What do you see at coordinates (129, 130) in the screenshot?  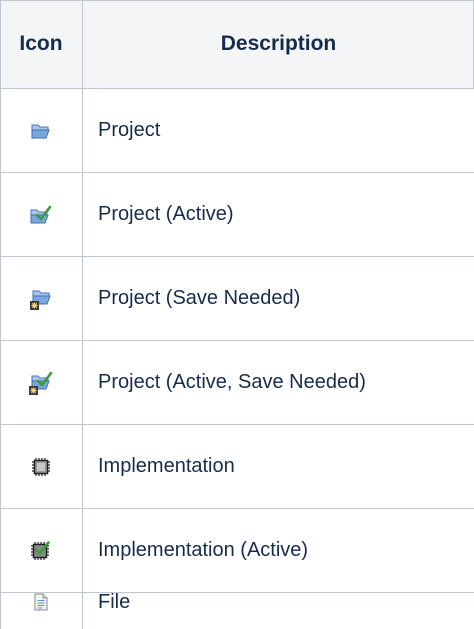 I see `row-label: Project` at bounding box center [129, 130].